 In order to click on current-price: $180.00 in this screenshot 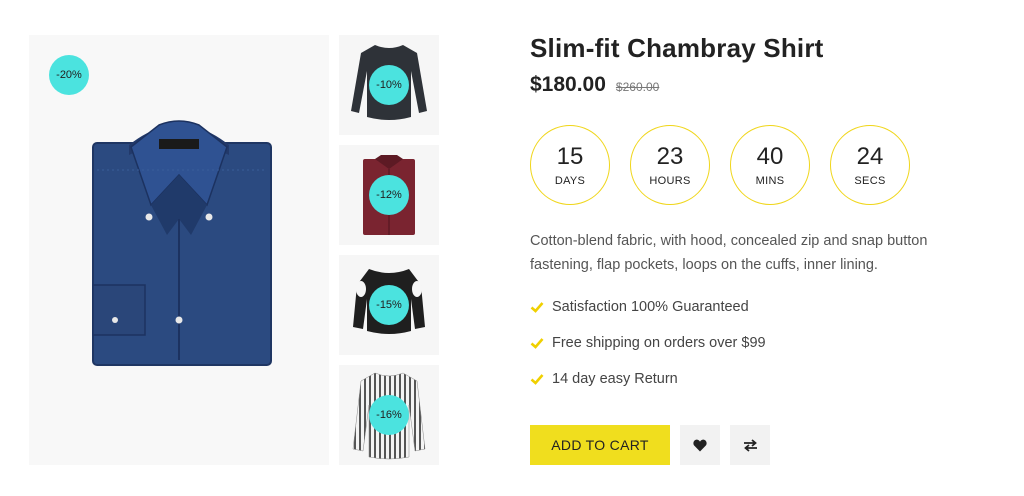, I will do `click(568, 84)`.